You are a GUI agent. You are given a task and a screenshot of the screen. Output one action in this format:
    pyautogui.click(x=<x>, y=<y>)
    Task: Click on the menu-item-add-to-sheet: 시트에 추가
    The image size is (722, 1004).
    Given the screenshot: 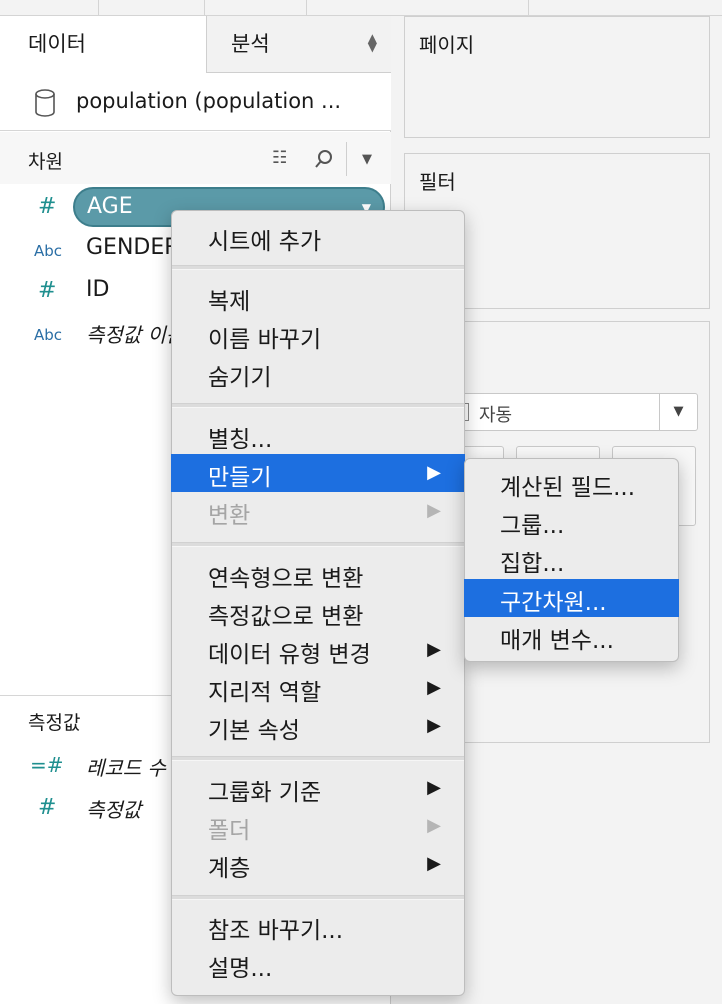 What is the action you would take?
    pyautogui.click(x=318, y=237)
    